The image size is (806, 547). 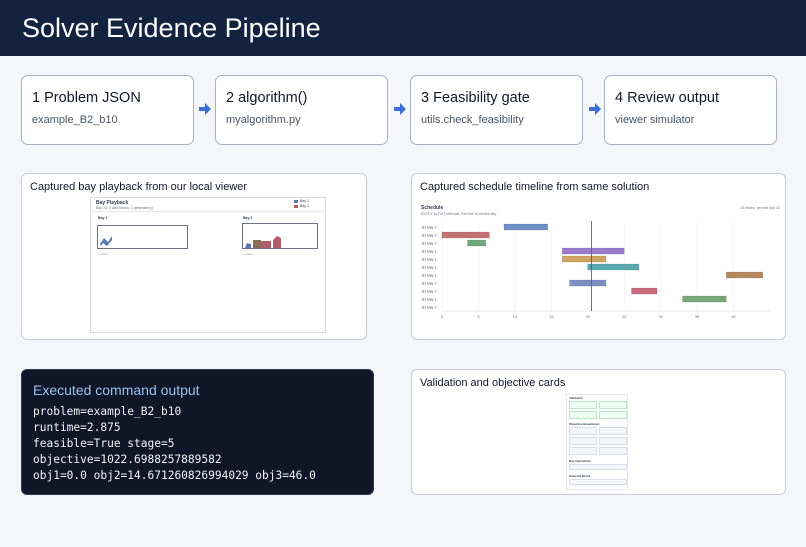 I want to click on step-title: 1 Problem JSON, so click(x=86, y=98).